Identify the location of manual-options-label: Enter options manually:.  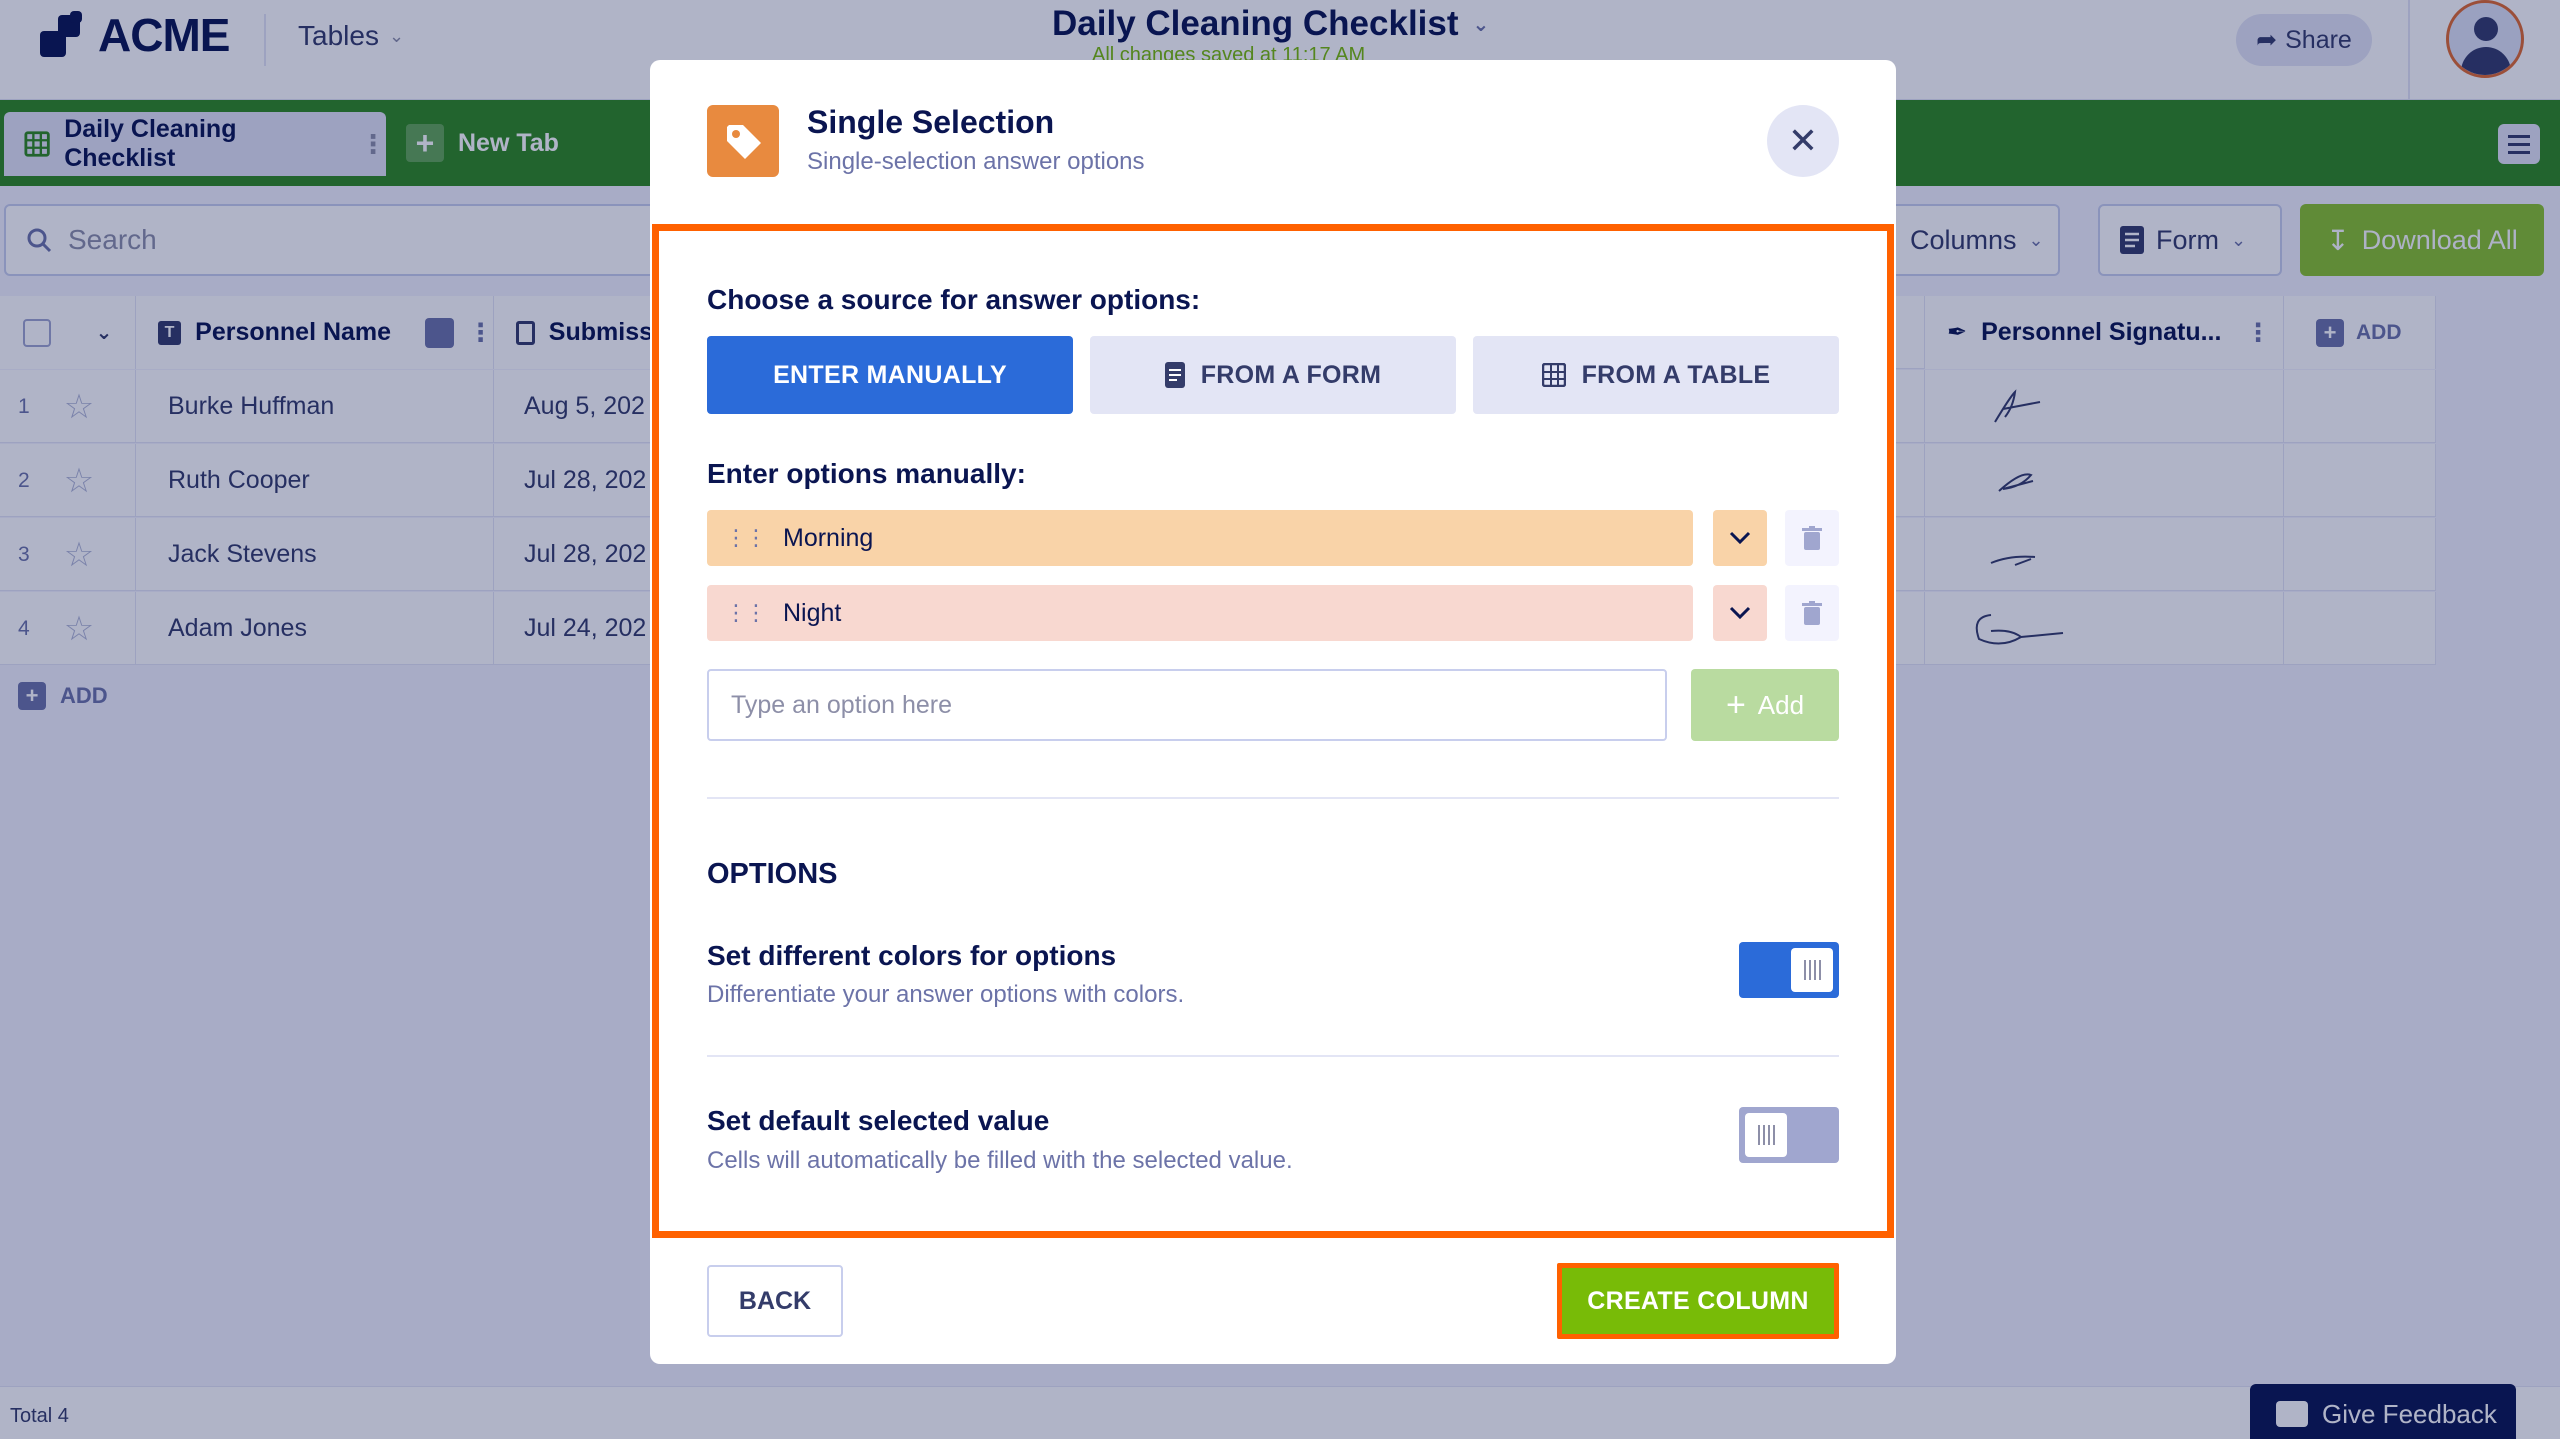
(866, 473).